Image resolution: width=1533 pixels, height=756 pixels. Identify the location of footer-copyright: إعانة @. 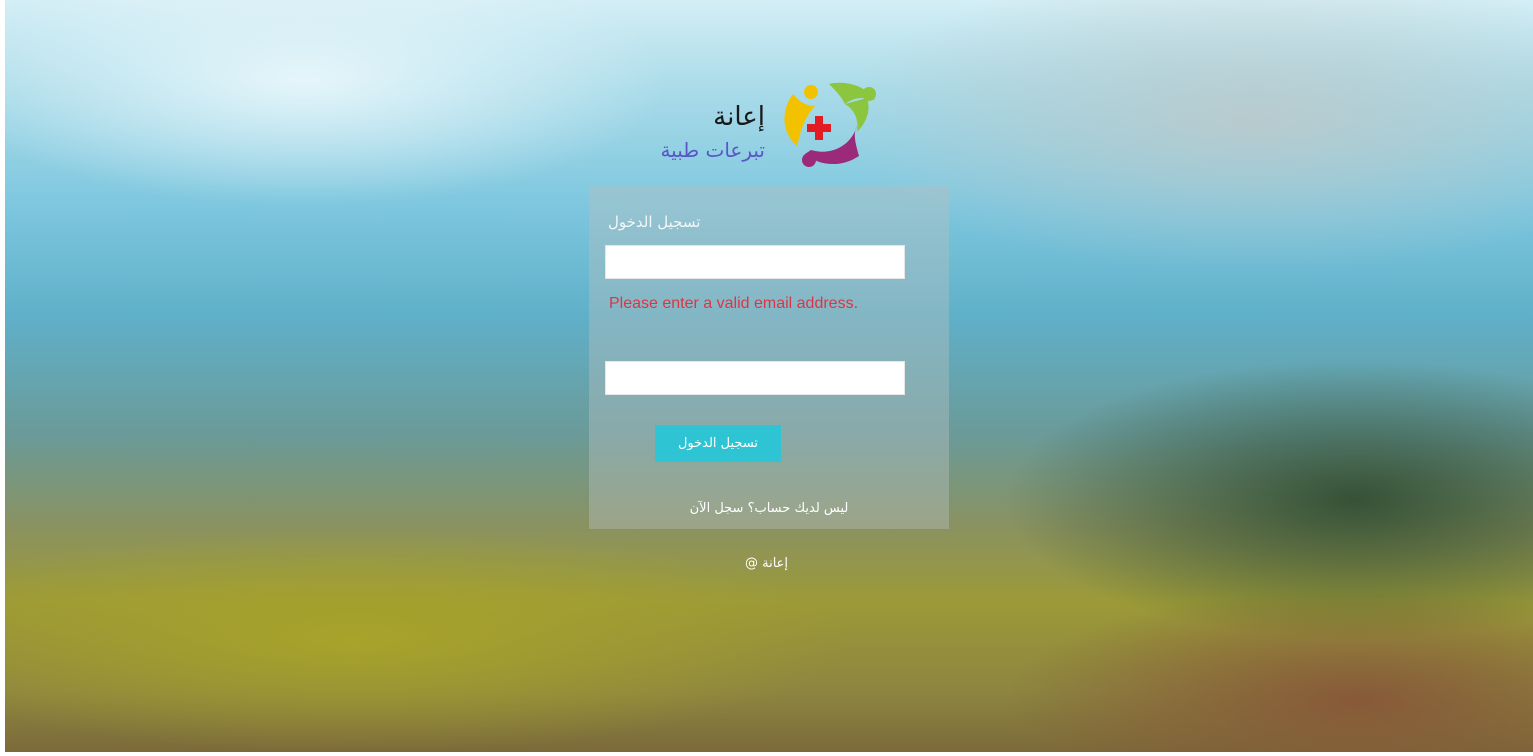
(766, 563).